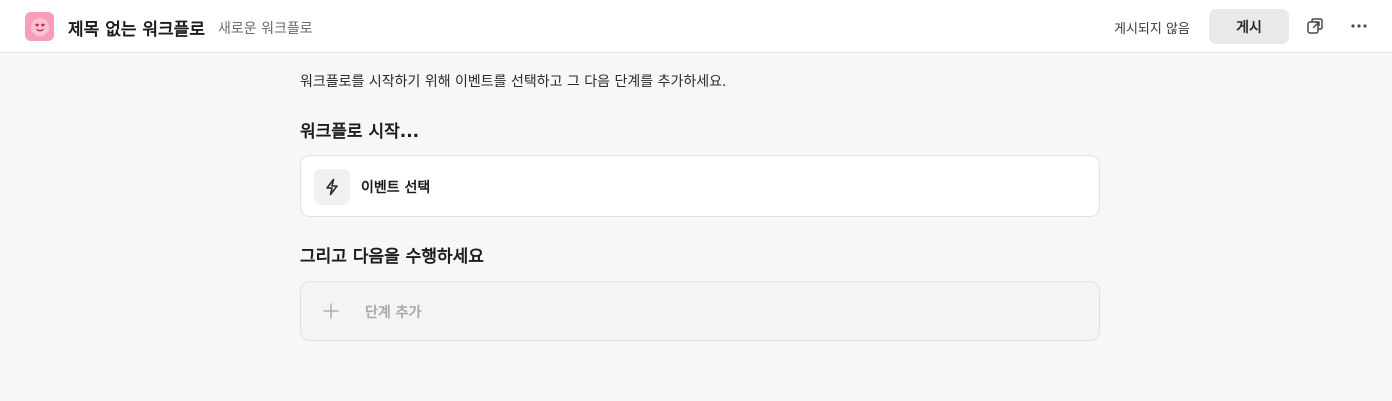 The image size is (1392, 401). I want to click on select-event-label: 이벤트 선택, so click(396, 188).